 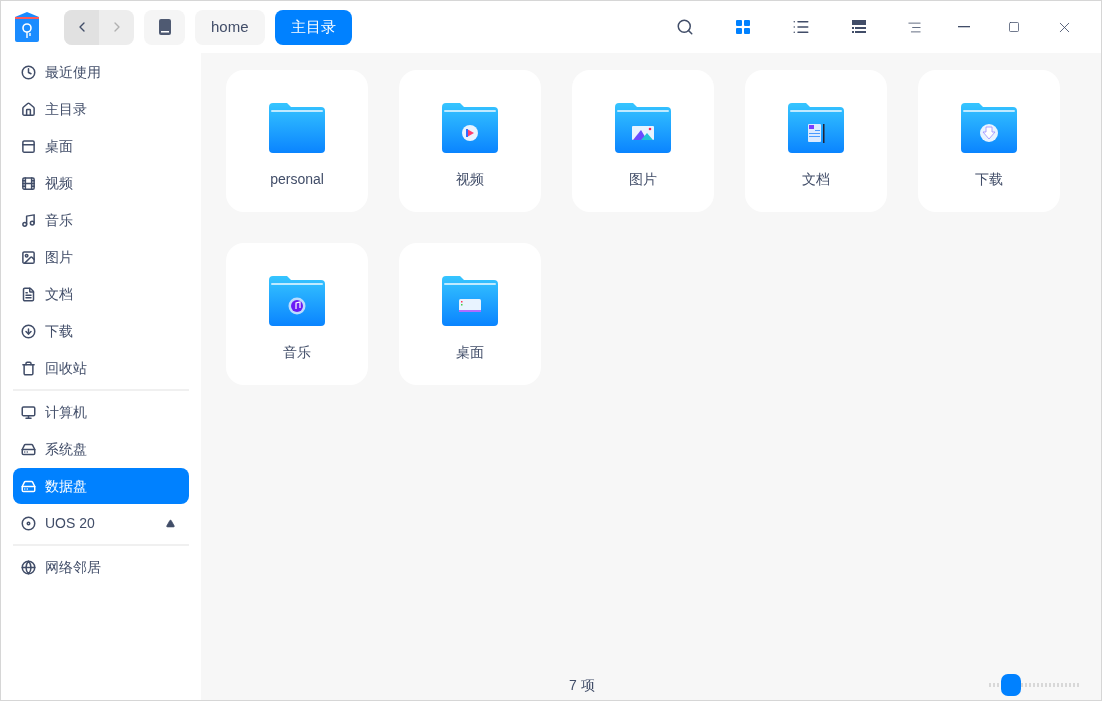 What do you see at coordinates (470, 301) in the screenshot?
I see `desktop-folder-icon` at bounding box center [470, 301].